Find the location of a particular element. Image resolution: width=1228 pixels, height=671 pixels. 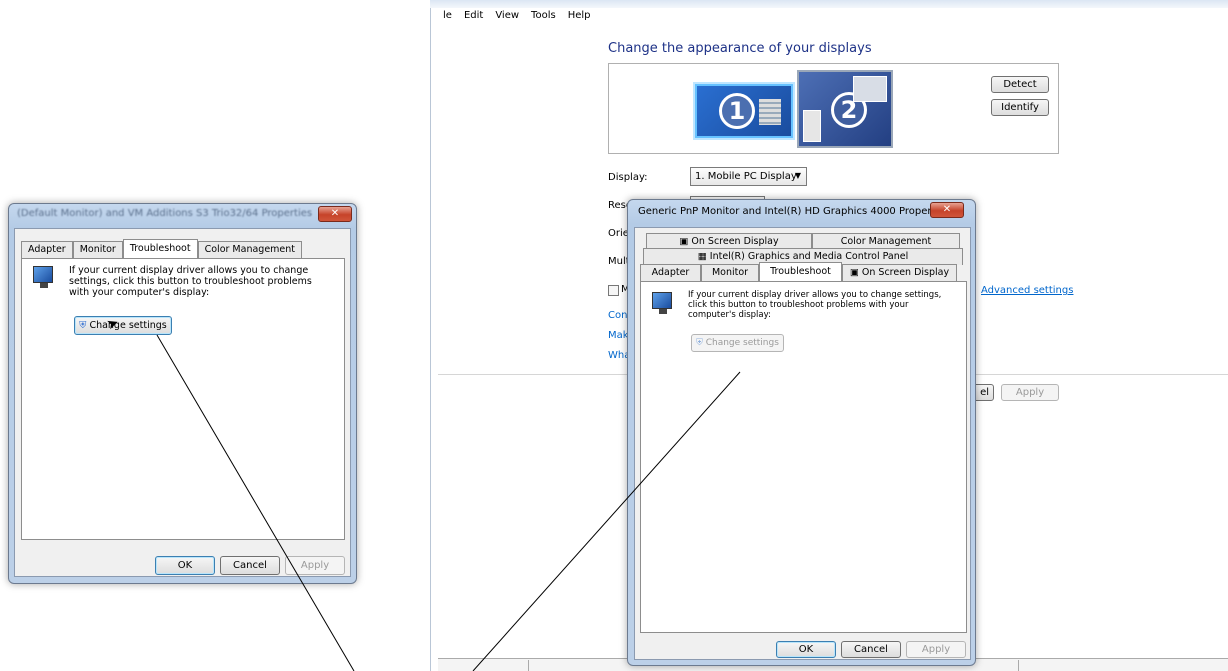

page-heading: Change the appearance of your displays is located at coordinates (740, 48).